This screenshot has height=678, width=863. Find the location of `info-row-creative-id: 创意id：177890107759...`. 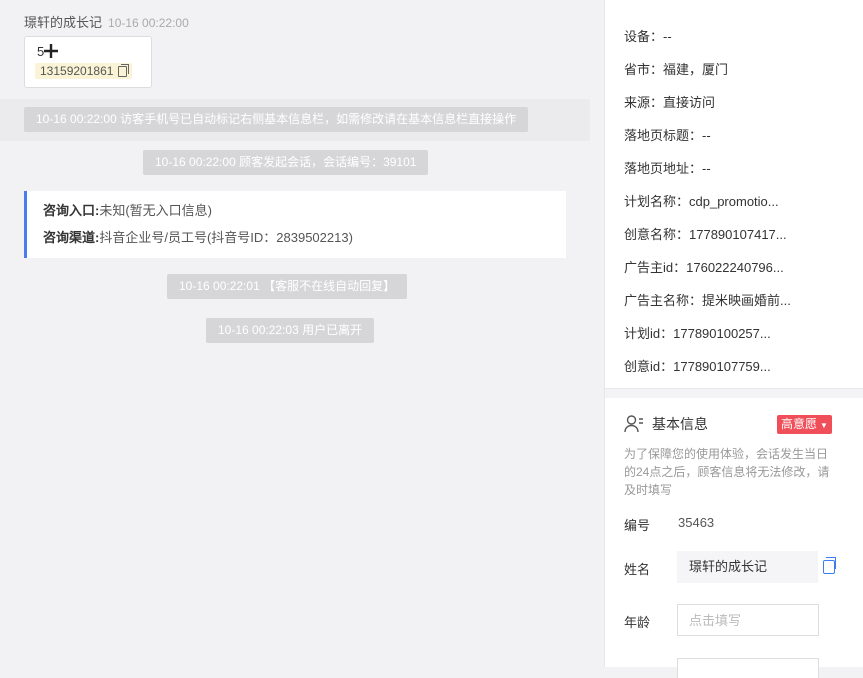

info-row-creative-id: 创意id：177890107759... is located at coordinates (697, 365).